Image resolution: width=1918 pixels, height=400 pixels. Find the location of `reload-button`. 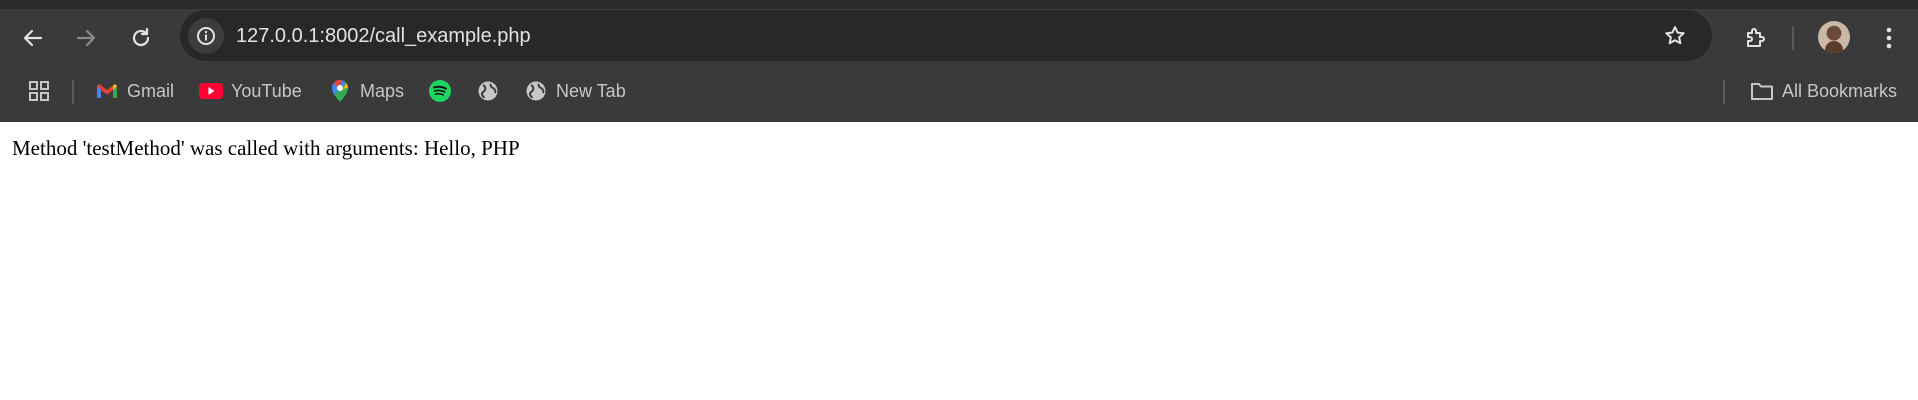

reload-button is located at coordinates (141, 38).